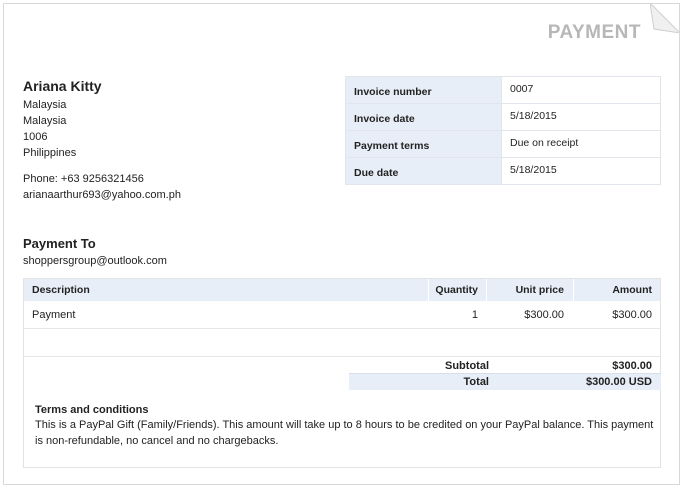 The image size is (683, 487). What do you see at coordinates (342, 290) in the screenshot?
I see `table-header: Description Quantity Unit price Amount` at bounding box center [342, 290].